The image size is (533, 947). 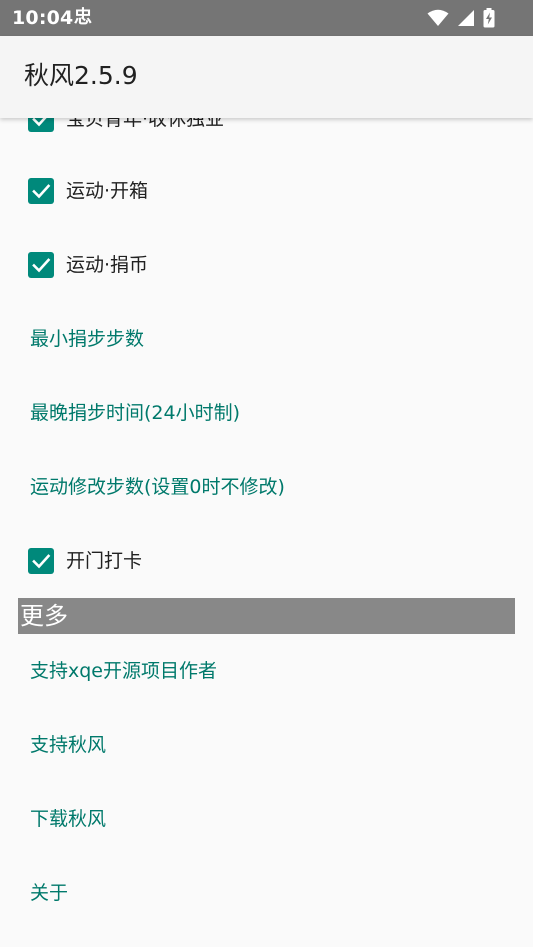 I want to click on pref-item-label: 运动·捐币, so click(x=107, y=265).